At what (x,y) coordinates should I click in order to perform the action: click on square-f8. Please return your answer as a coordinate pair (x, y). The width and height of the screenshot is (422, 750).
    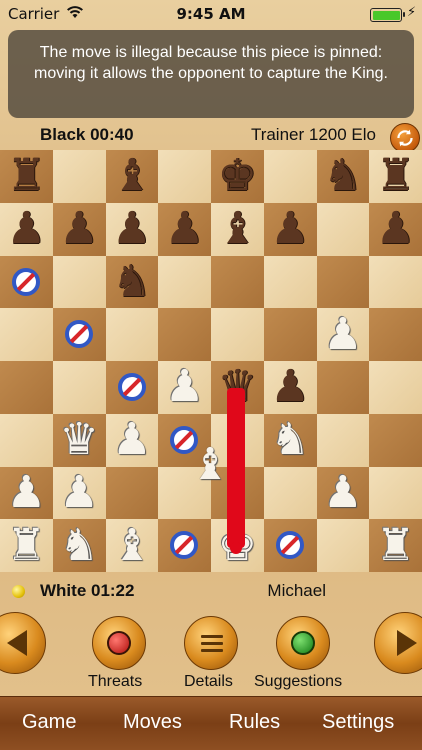
    Looking at the image, I should click on (290, 176).